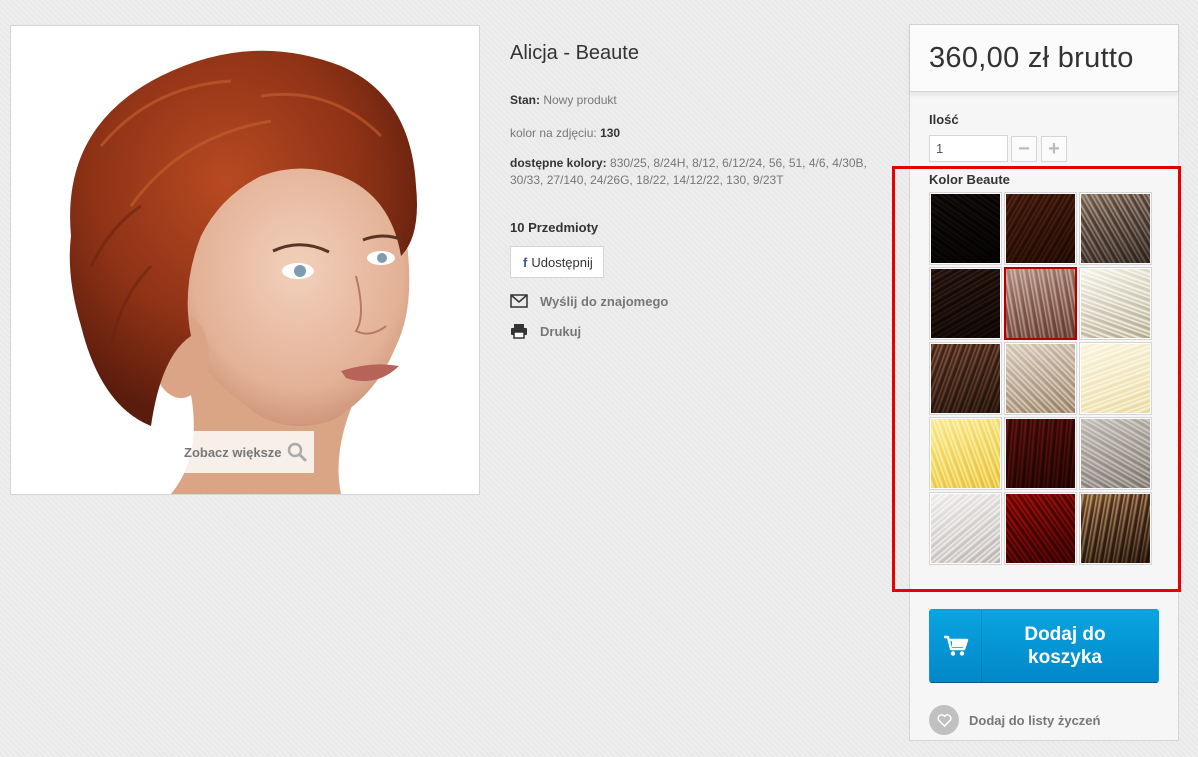  What do you see at coordinates (525, 262) in the screenshot?
I see `facebook-icon: f` at bounding box center [525, 262].